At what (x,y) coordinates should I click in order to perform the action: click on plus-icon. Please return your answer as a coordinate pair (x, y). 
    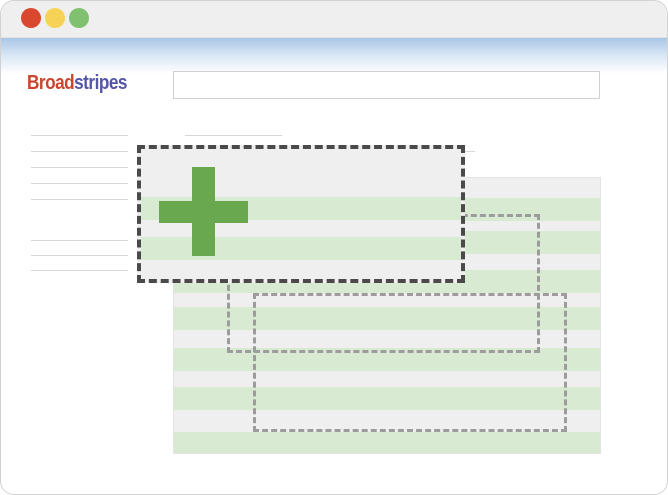
    Looking at the image, I should click on (204, 212).